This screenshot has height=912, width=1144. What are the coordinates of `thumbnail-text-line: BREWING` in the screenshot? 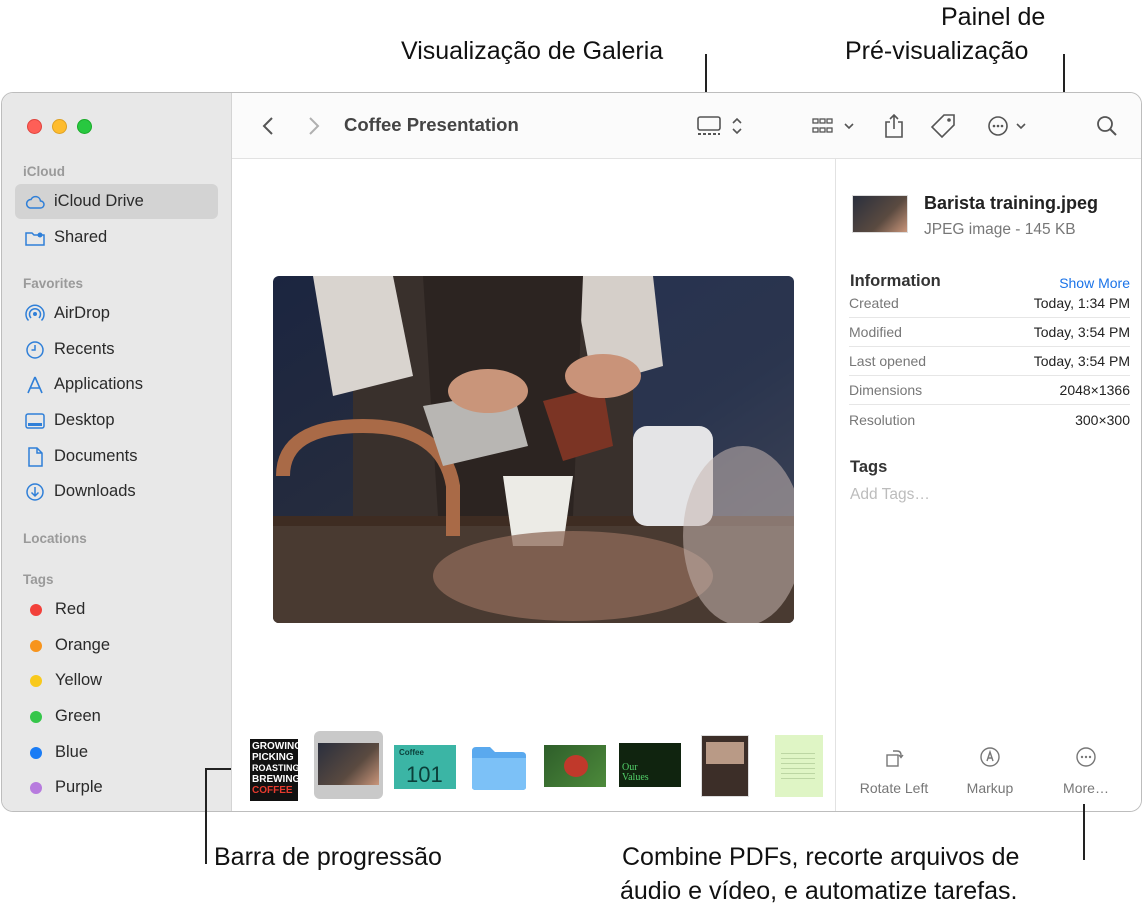 It's located at (275, 779).